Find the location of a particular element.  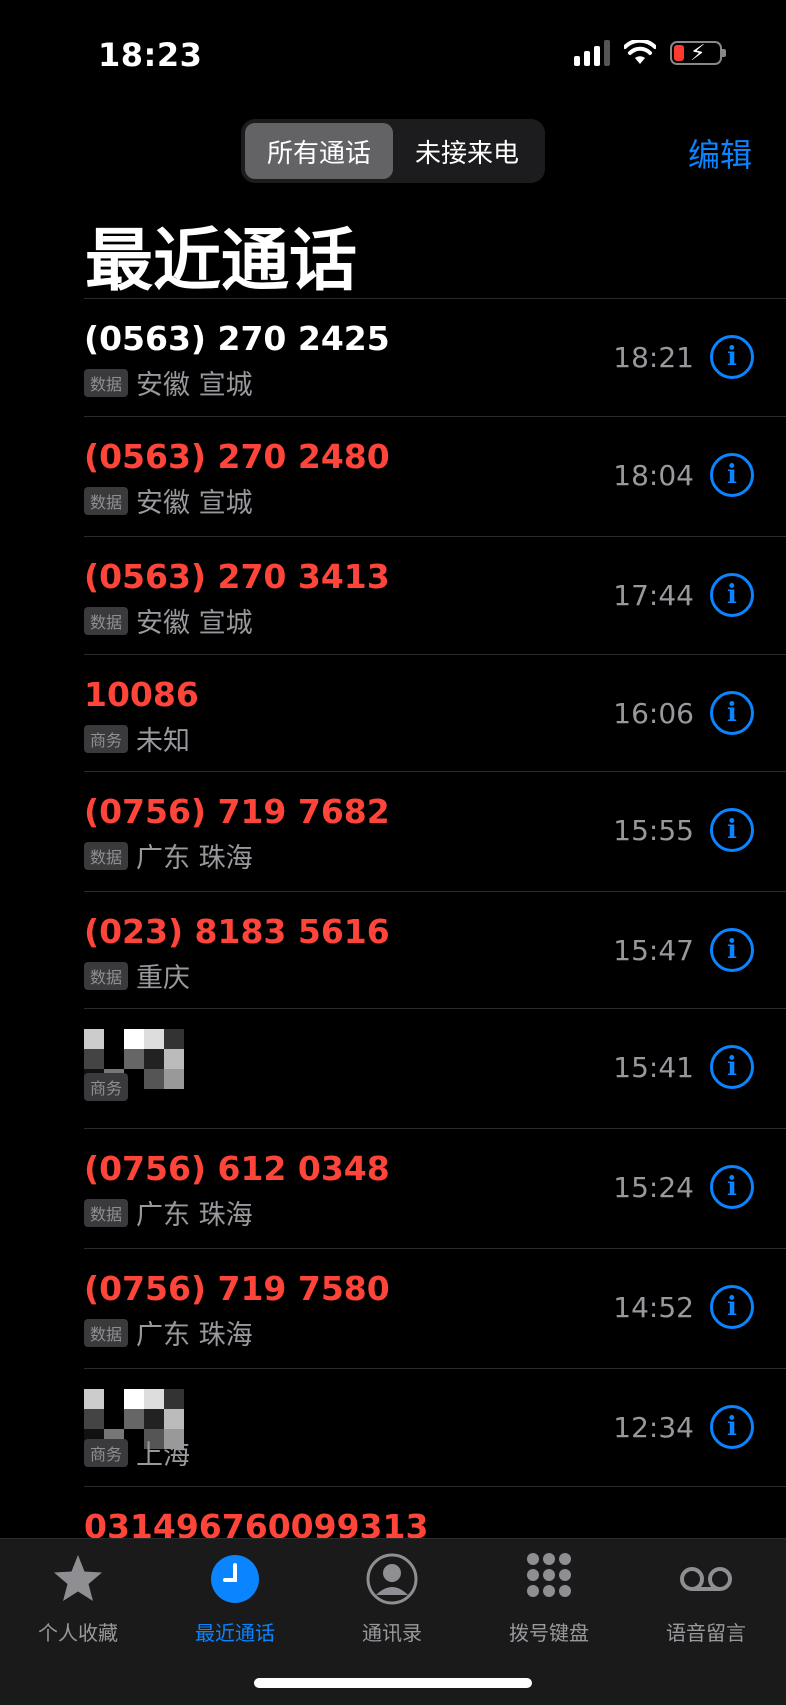

page-title: 最近通话 is located at coordinates (221, 261).